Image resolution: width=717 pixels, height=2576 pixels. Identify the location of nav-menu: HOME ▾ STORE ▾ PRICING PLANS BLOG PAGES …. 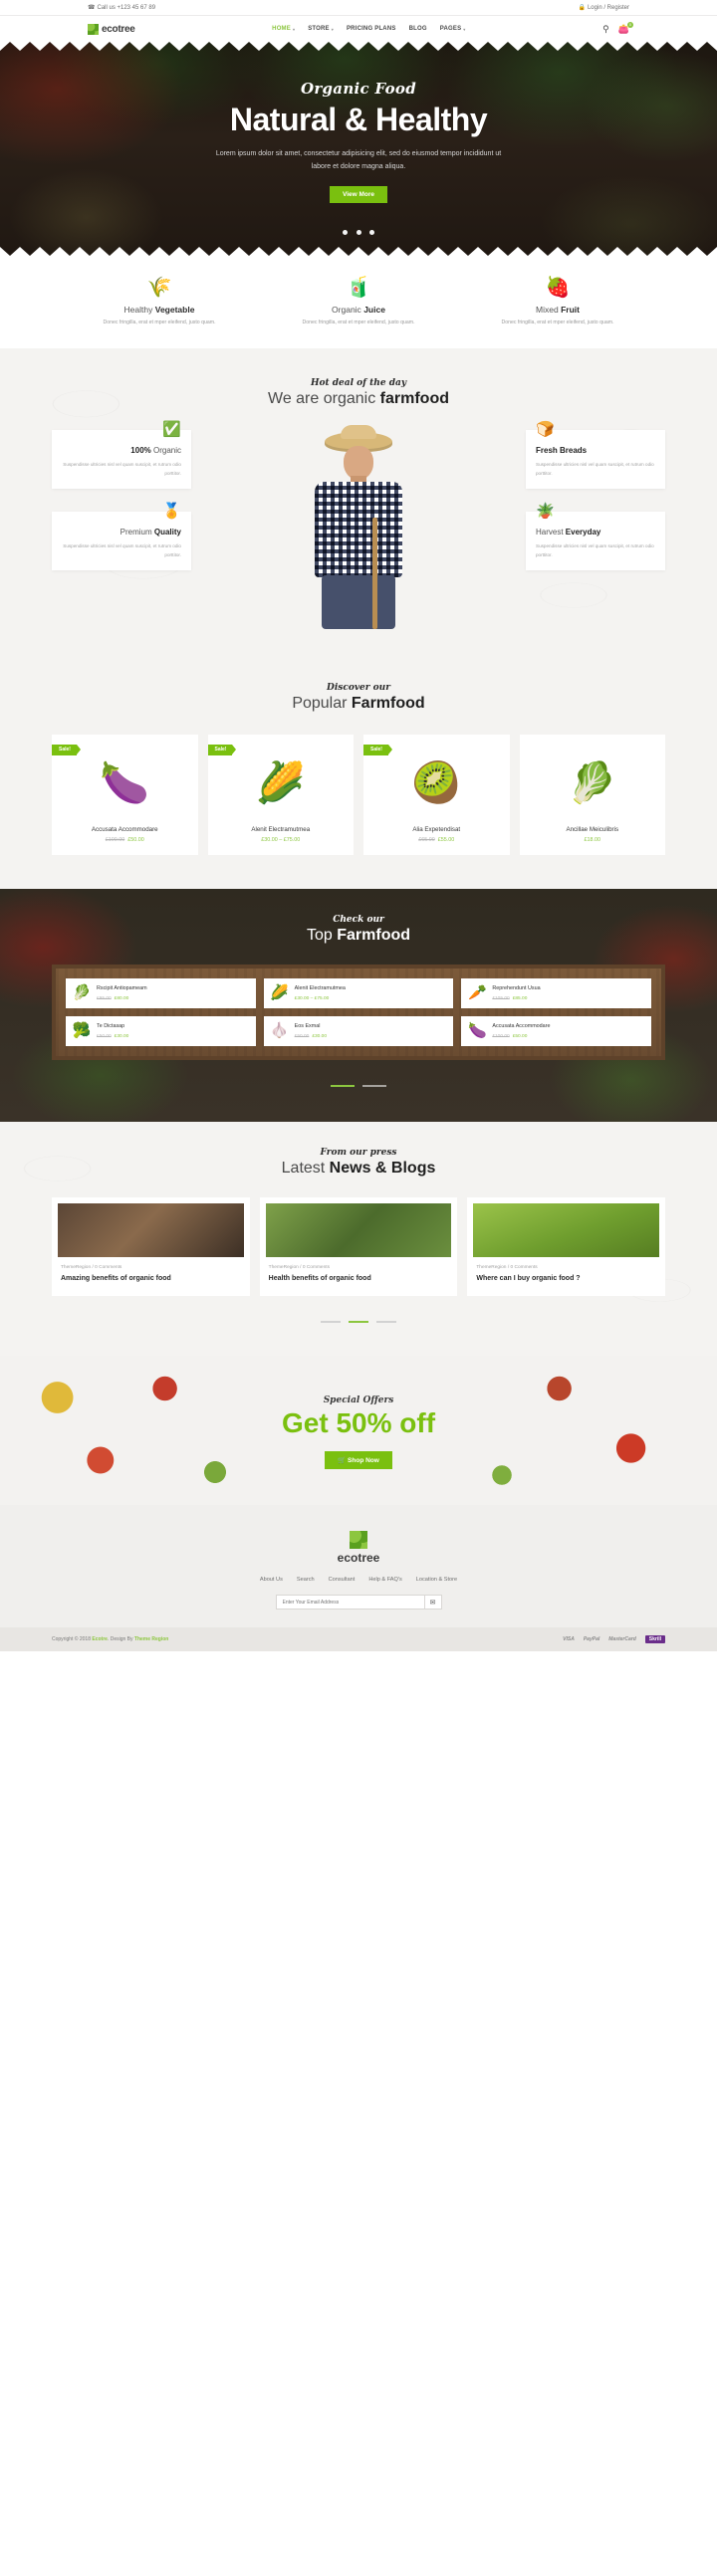
(368, 29).